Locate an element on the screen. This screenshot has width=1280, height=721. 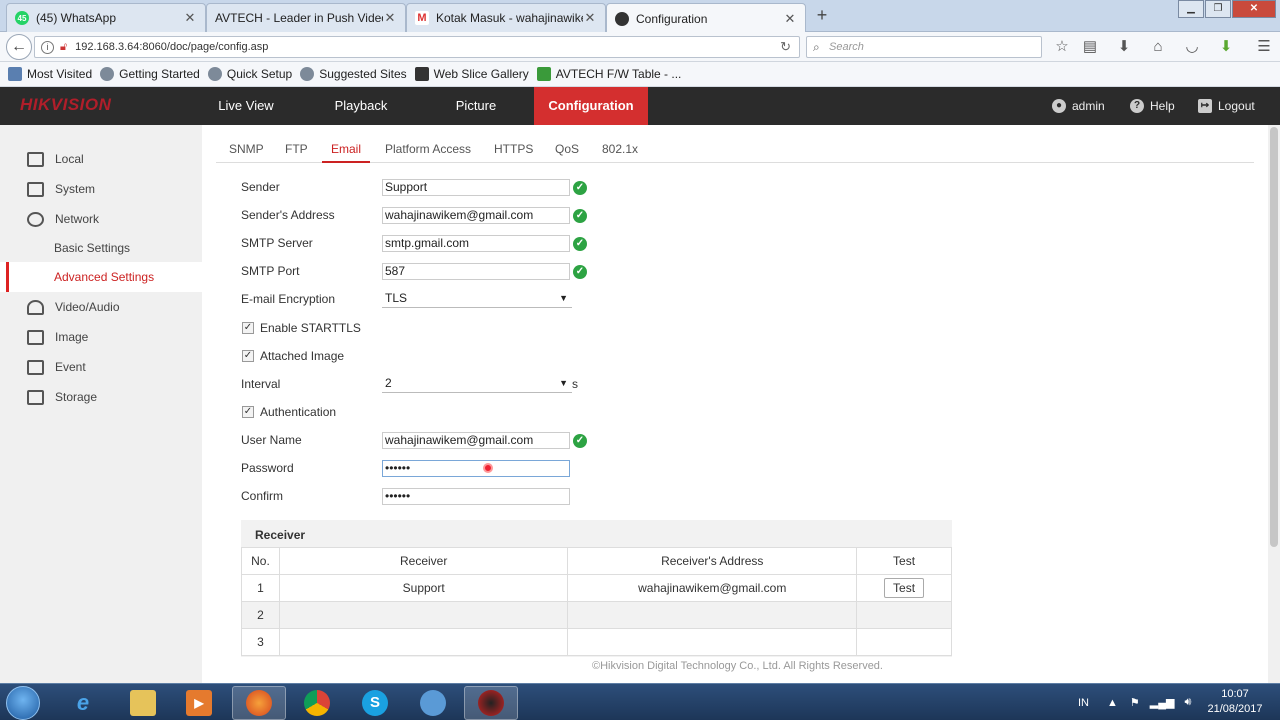
scrollbar-thumb is located at coordinates (1274, 337).